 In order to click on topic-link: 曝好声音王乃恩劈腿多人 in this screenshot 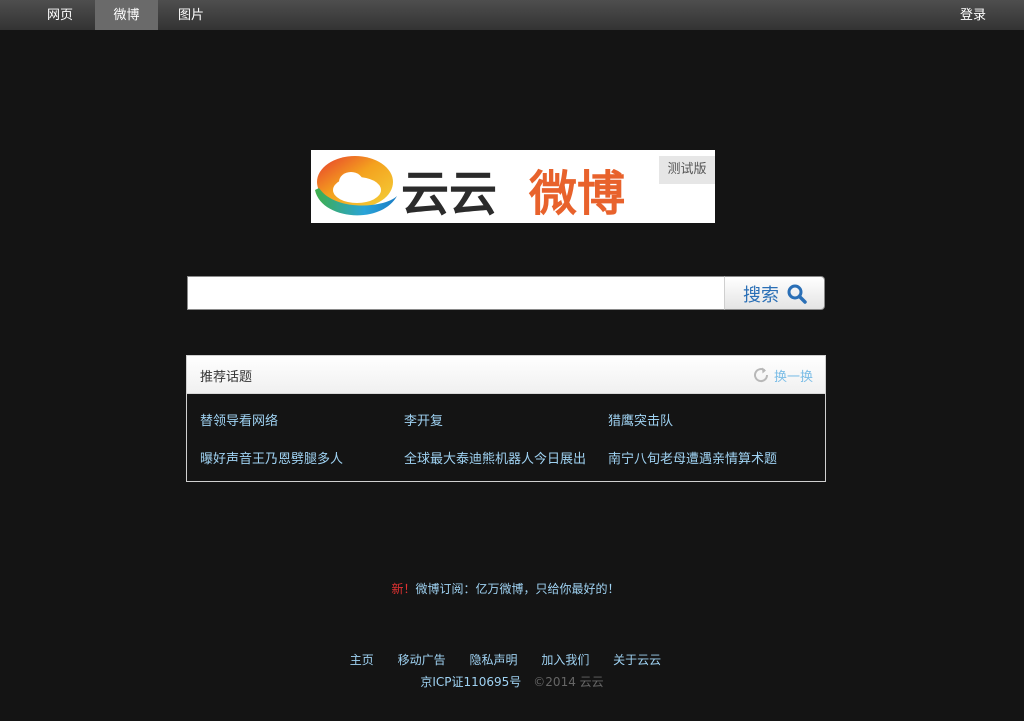, I will do `click(271, 457)`.